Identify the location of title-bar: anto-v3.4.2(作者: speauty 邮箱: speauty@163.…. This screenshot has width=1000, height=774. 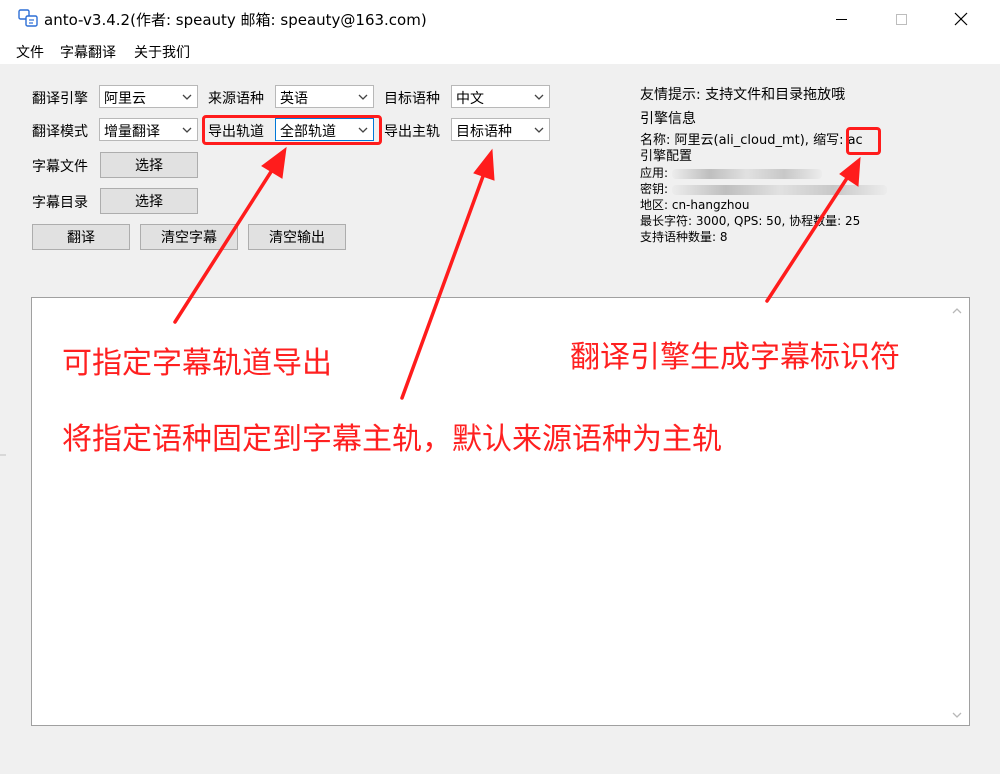
(500, 19).